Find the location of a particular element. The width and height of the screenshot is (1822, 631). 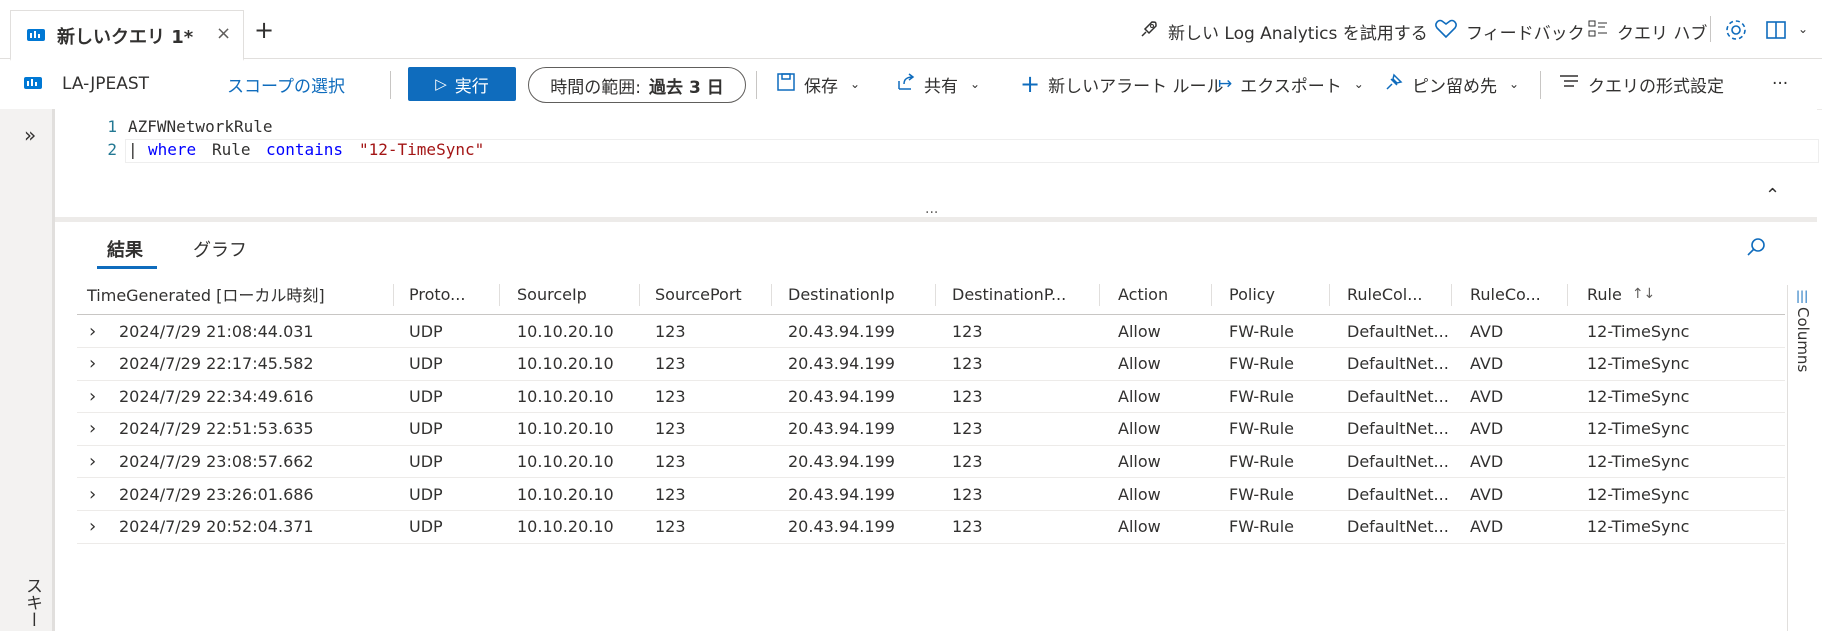

cell-timegenerated: 2024/7/29 22:34:49.616 is located at coordinates (216, 396).